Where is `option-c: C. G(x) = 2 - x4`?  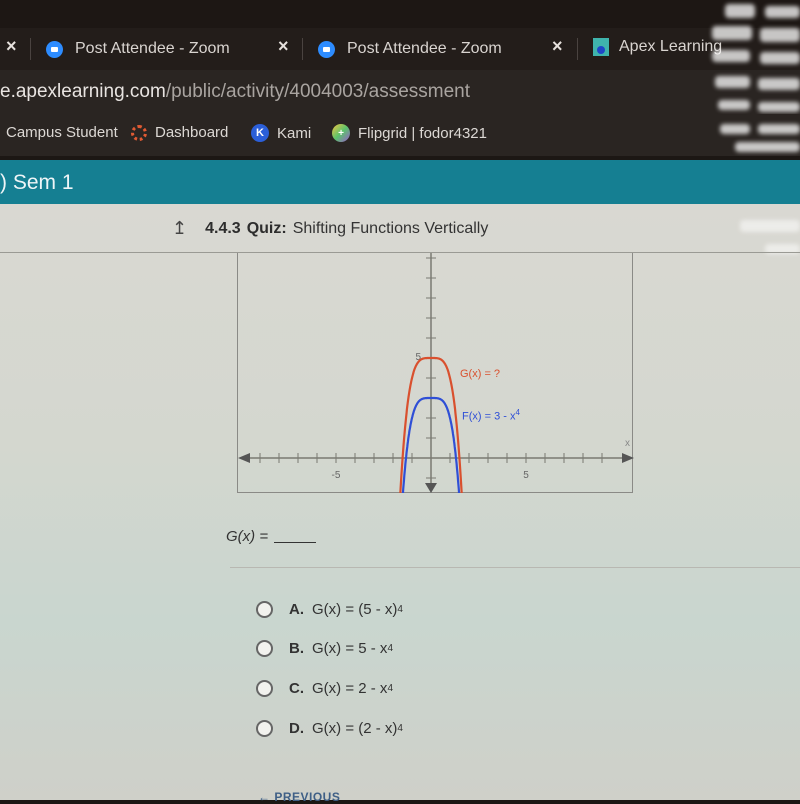
option-c: C. G(x) = 2 - x4 is located at coordinates (324, 688).